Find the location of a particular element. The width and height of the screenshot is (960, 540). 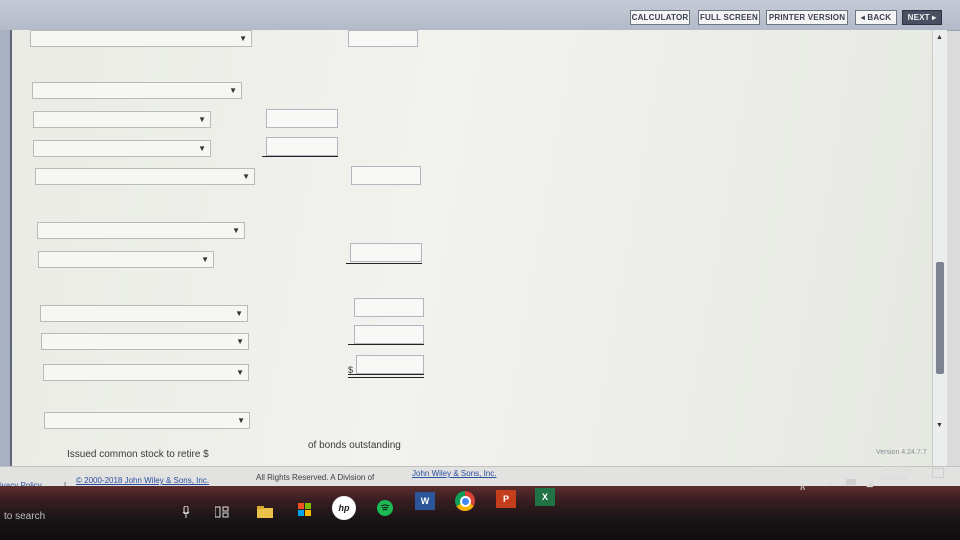

wifi-icon: ◢ is located at coordinates (869, 483).